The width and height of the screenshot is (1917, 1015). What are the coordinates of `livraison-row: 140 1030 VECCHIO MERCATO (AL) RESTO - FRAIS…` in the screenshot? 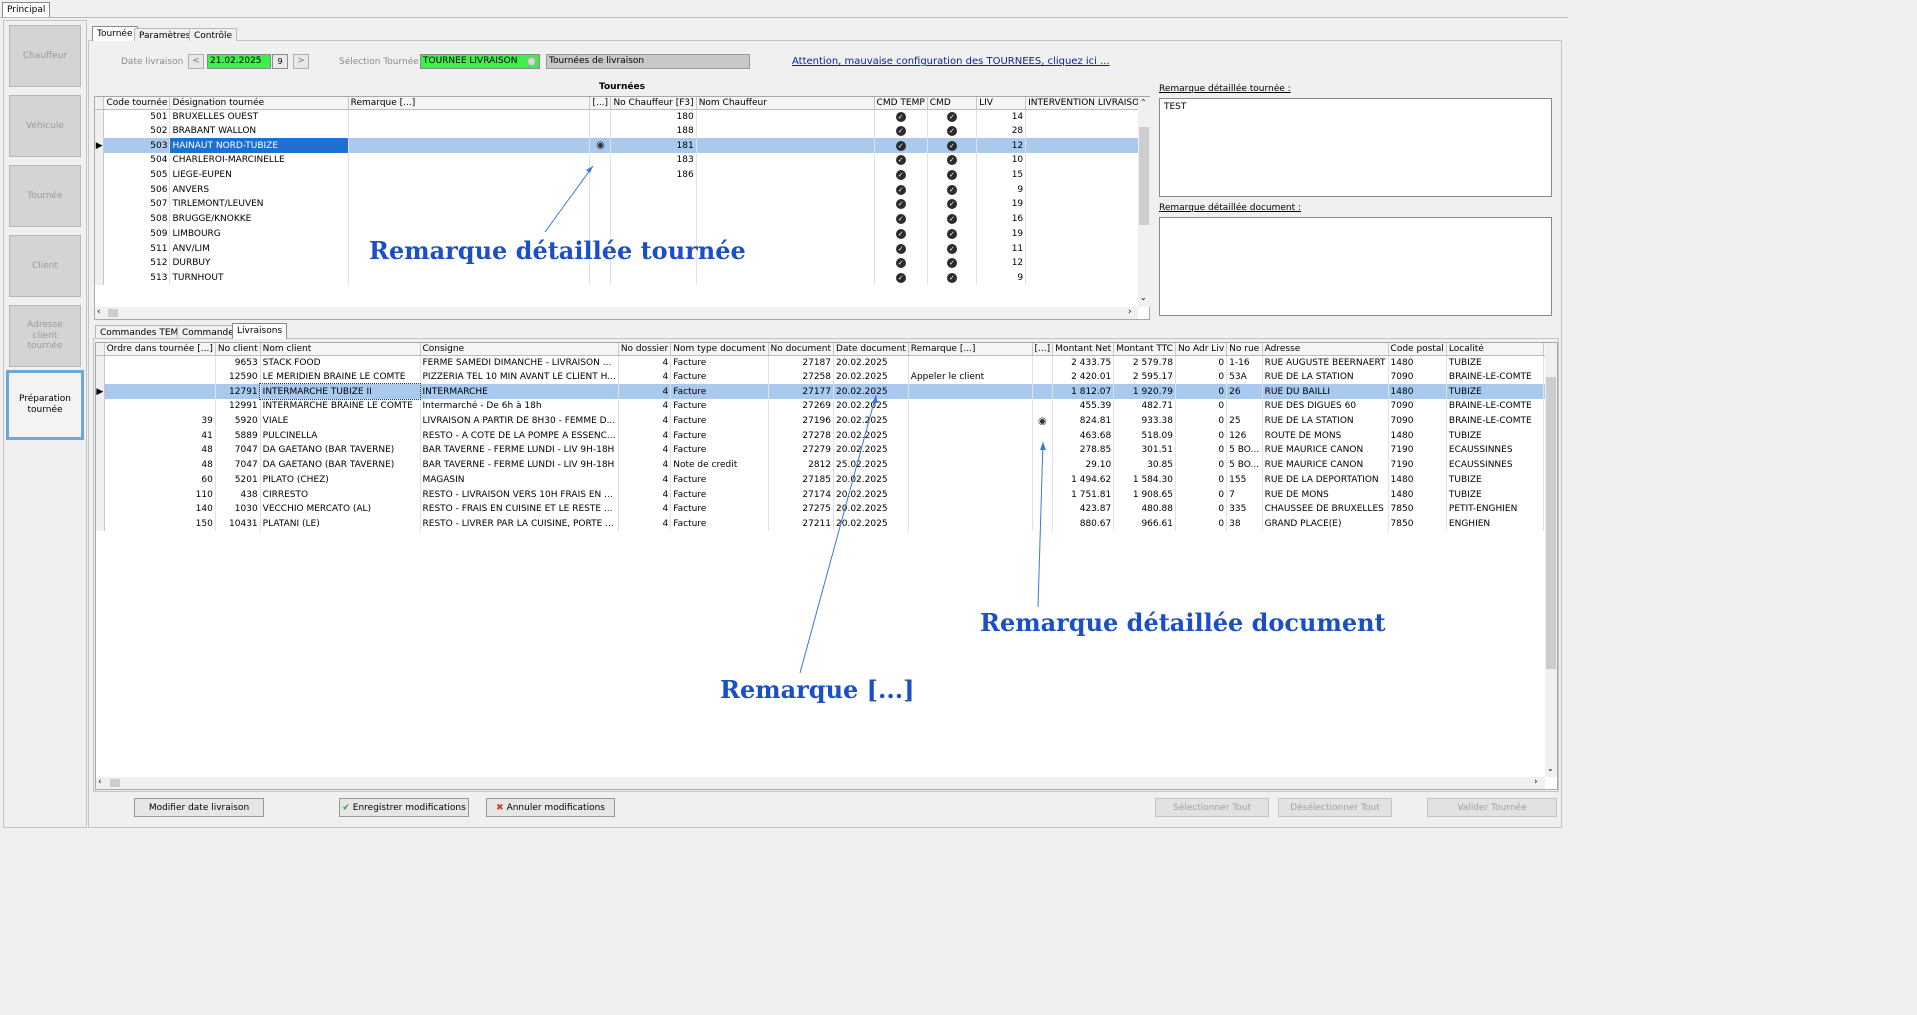 It's located at (826, 509).